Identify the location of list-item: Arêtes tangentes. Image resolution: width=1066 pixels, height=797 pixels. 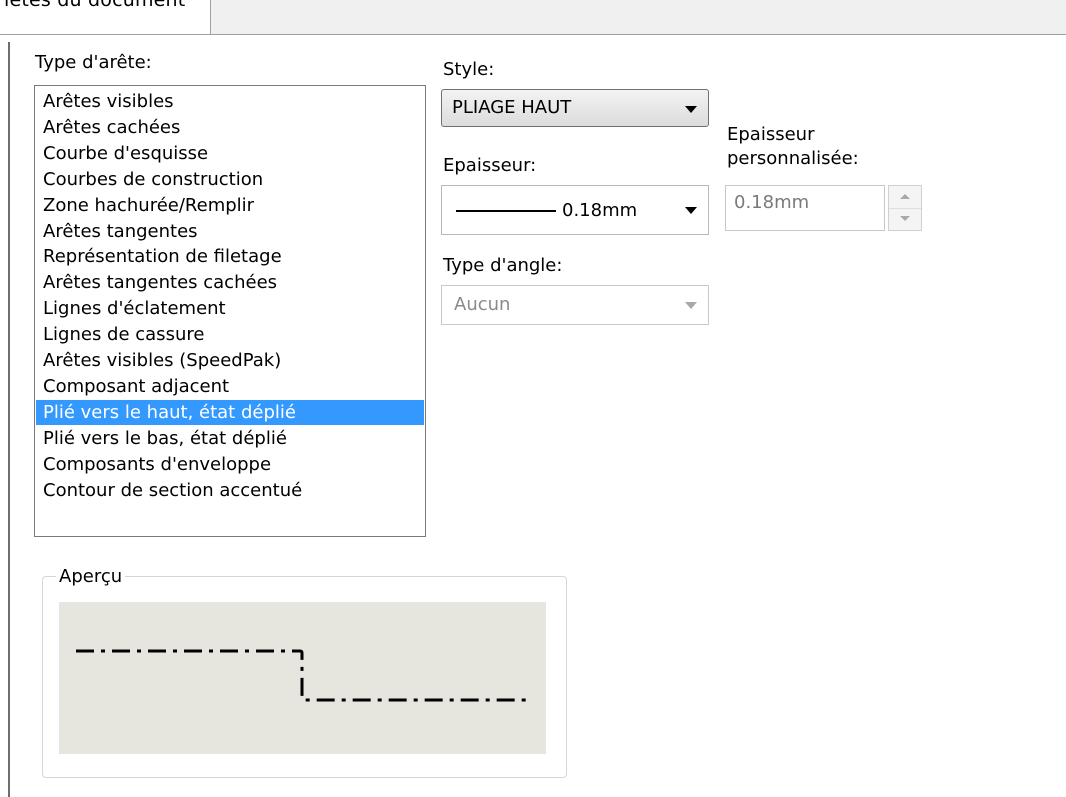
(230, 231).